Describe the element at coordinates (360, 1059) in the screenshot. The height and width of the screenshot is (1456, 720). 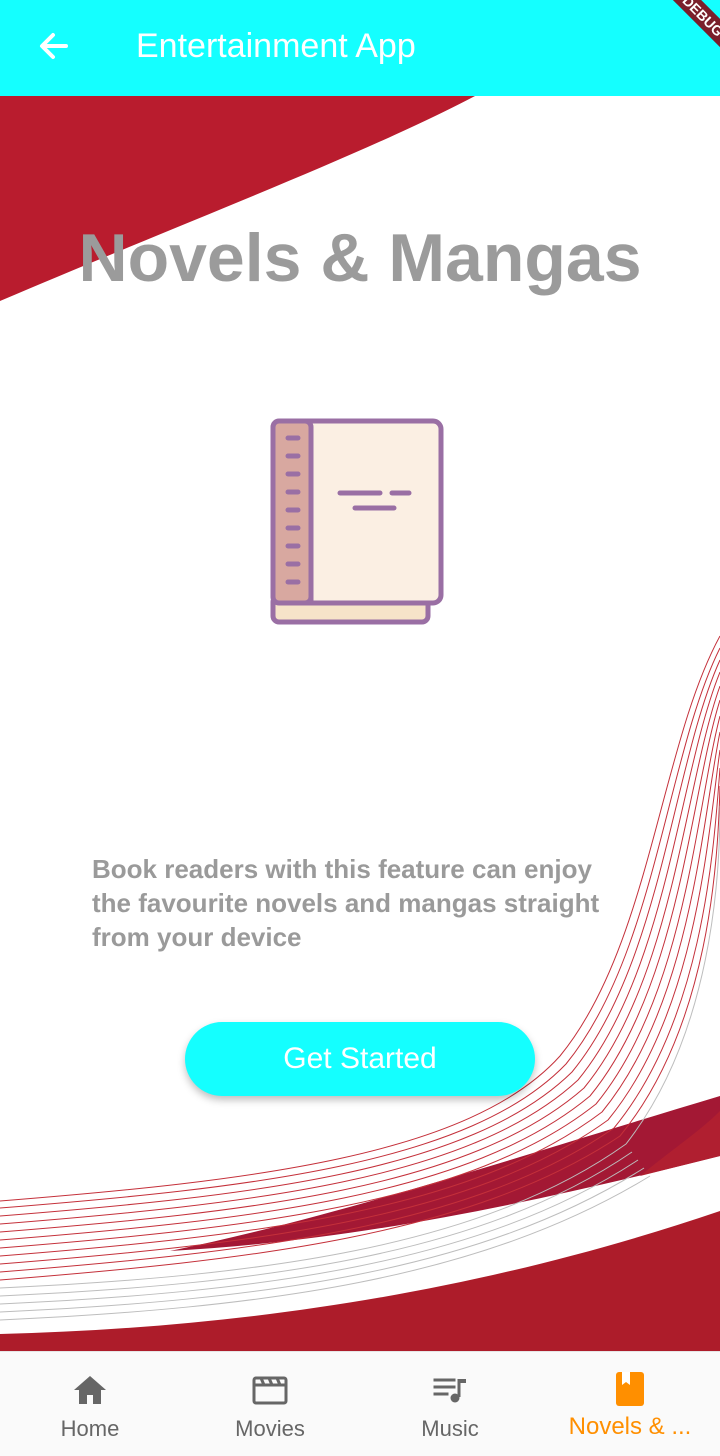
I see `get-started-button: Get Started` at that location.